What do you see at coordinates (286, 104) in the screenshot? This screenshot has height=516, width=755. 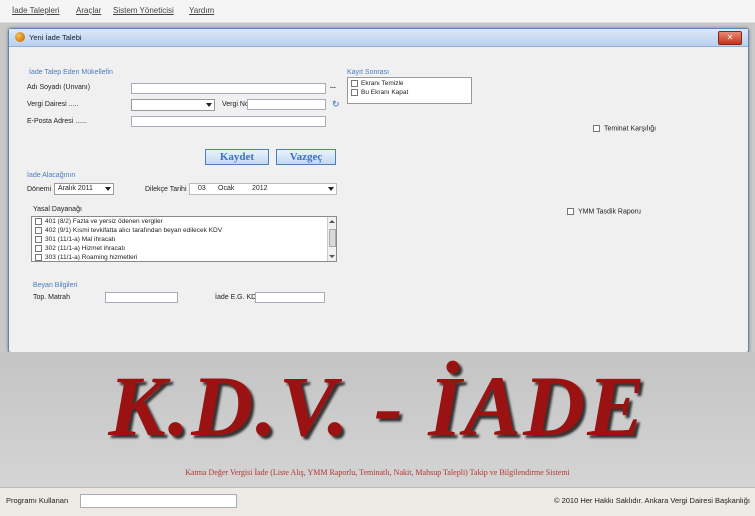 I see `taxno-input` at bounding box center [286, 104].